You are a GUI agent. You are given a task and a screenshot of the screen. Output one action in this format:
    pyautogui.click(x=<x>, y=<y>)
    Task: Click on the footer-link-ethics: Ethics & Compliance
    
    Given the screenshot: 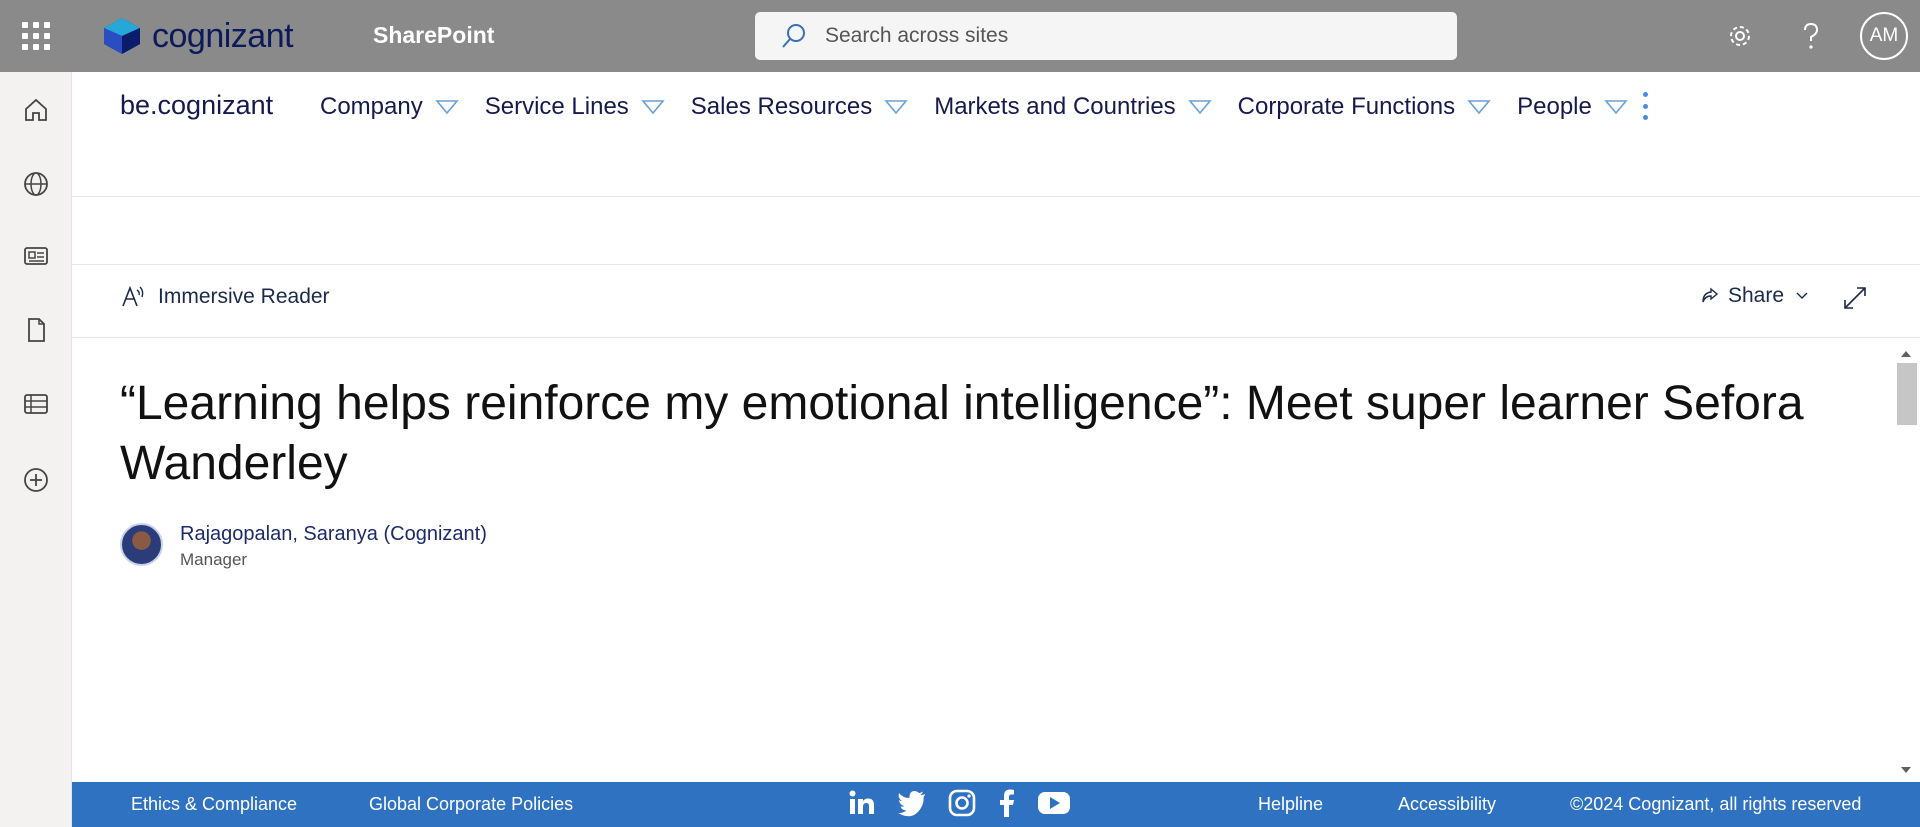 What is the action you would take?
    pyautogui.click(x=214, y=804)
    